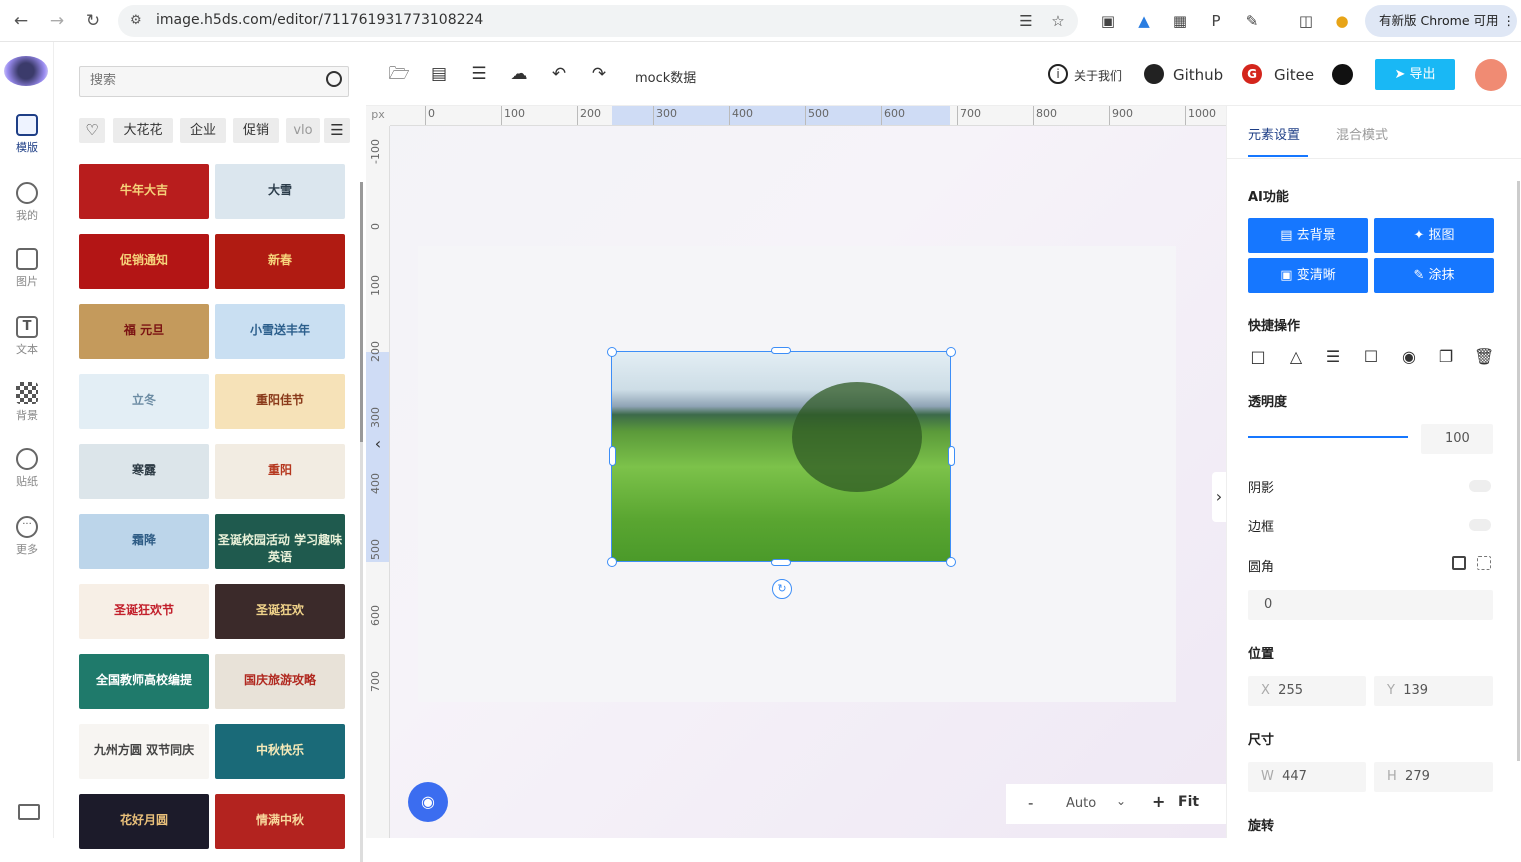 The width and height of the screenshot is (1521, 862). Describe the element at coordinates (27, 468) in the screenshot. I see `rail-item-sticker: 贴纸` at that location.